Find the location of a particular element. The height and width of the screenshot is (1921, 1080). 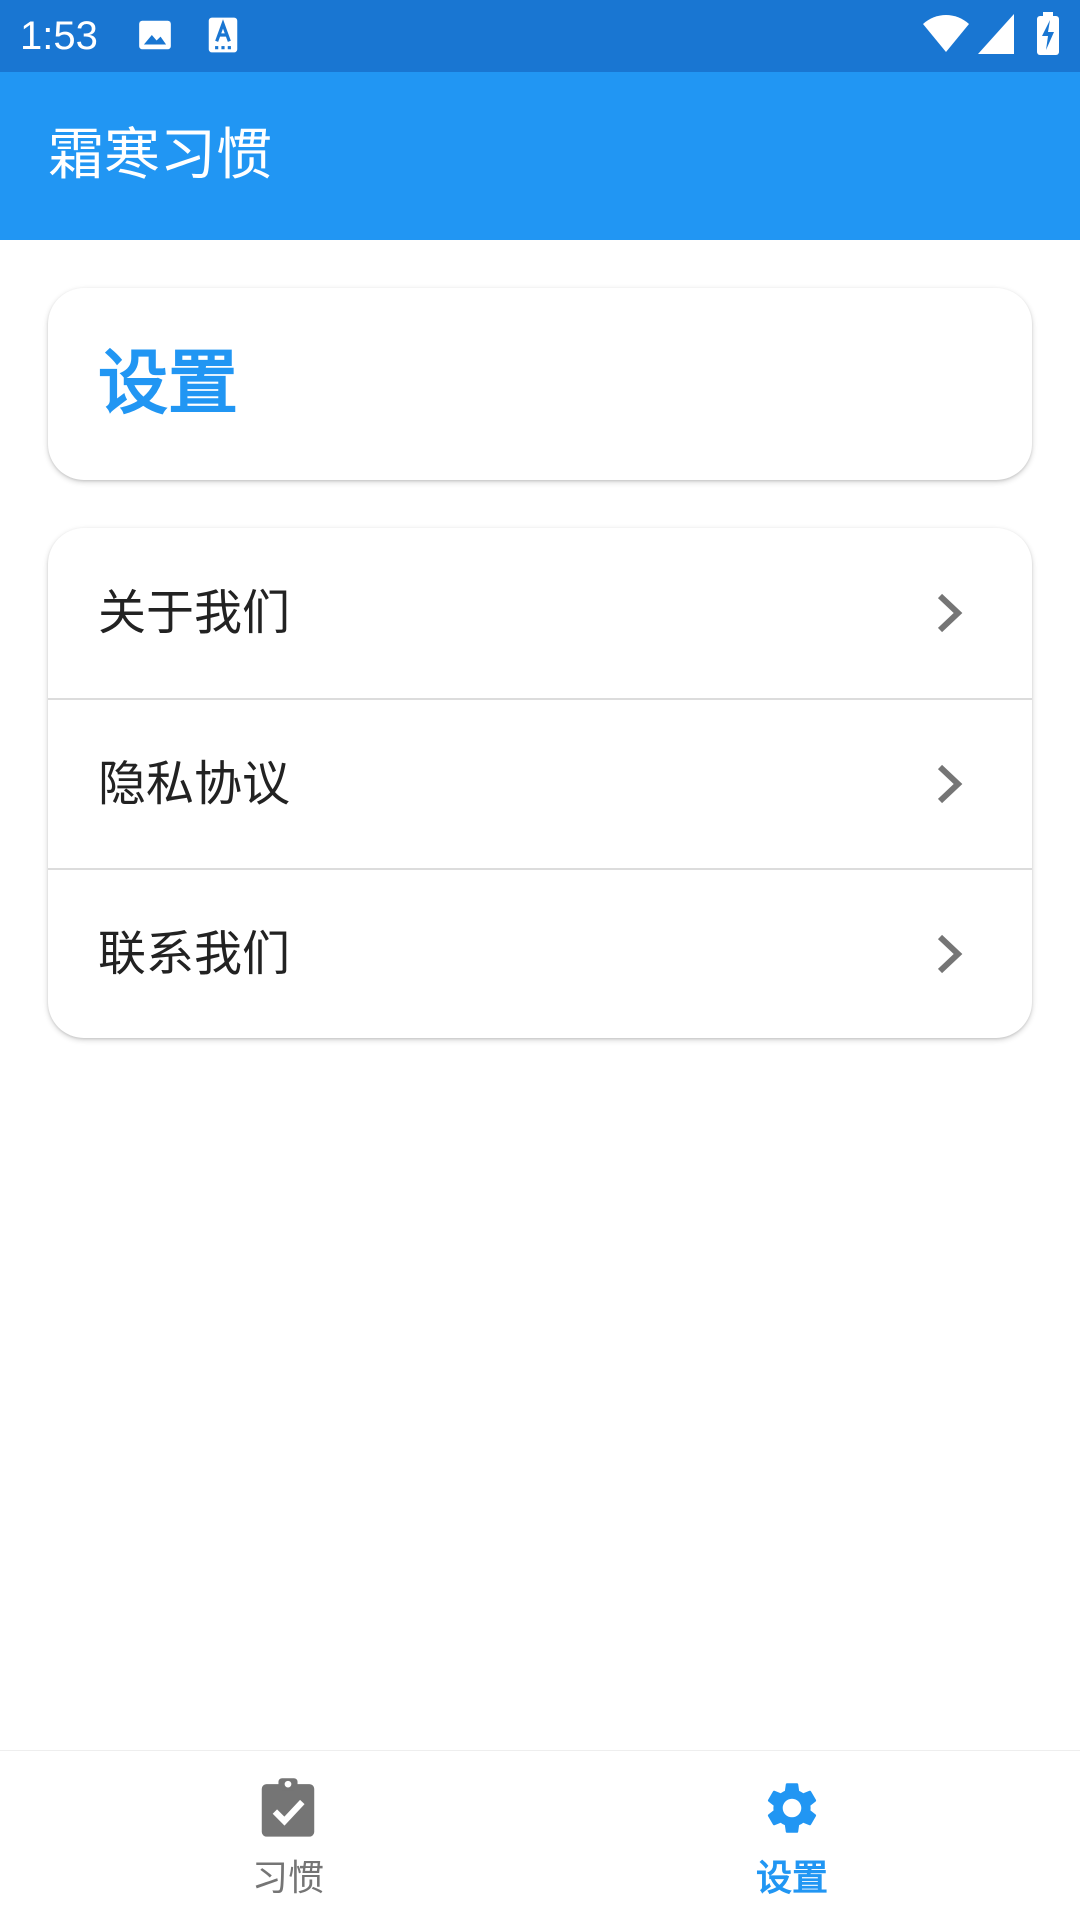

app-bar: 霜寒习惯 is located at coordinates (540, 156).